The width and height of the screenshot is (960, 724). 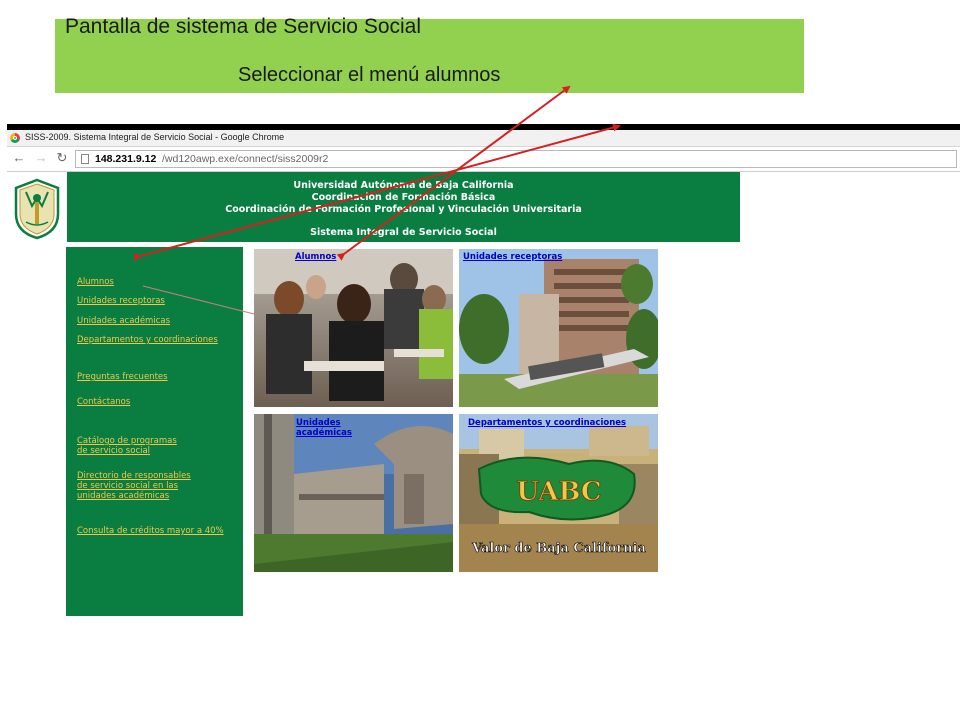 What do you see at coordinates (403, 197) in the screenshot?
I see `header-coord-basica: Coordinación de Formación Básica` at bounding box center [403, 197].